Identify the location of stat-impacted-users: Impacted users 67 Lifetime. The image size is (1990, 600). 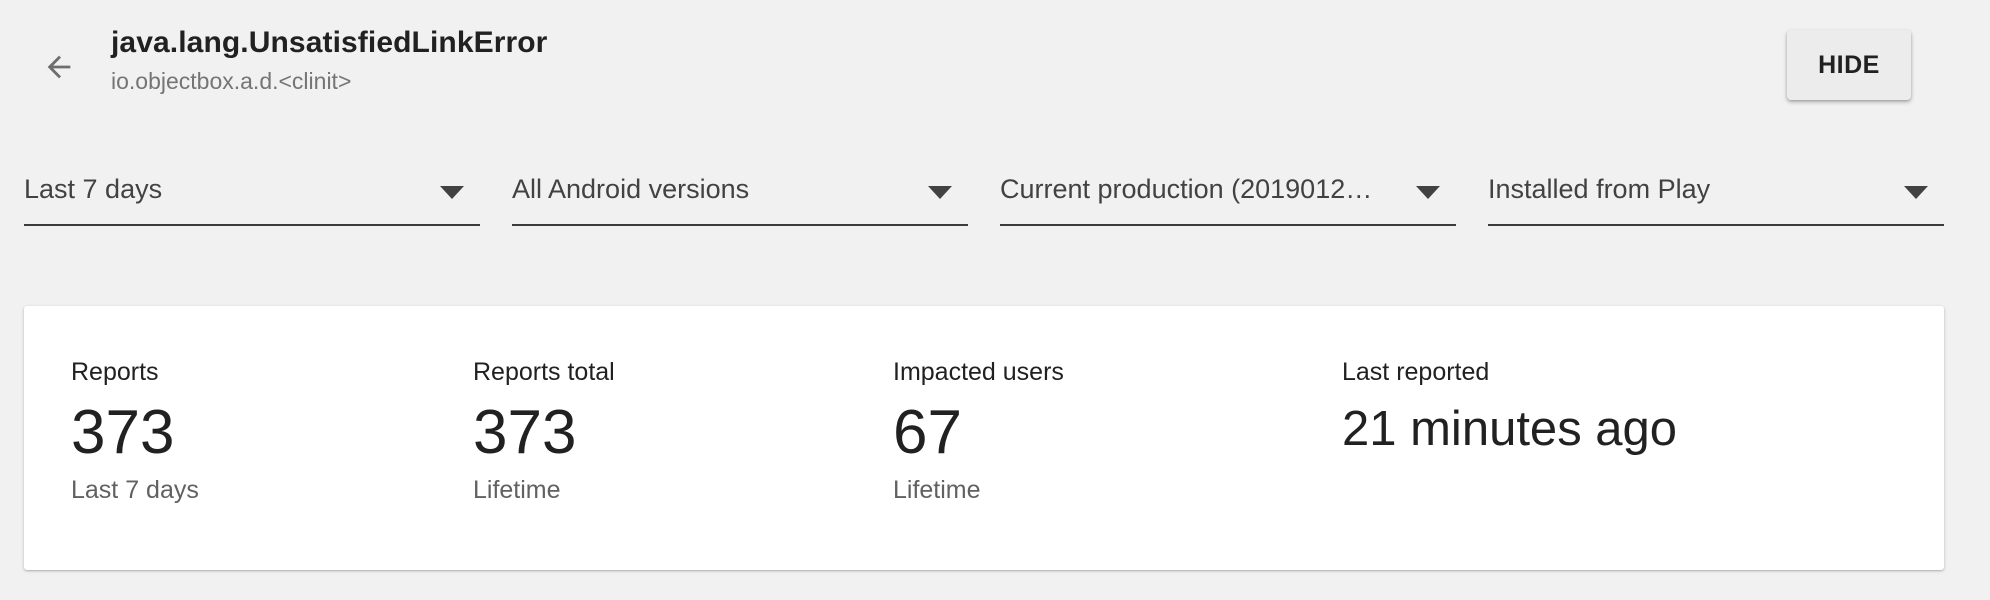
(978, 431).